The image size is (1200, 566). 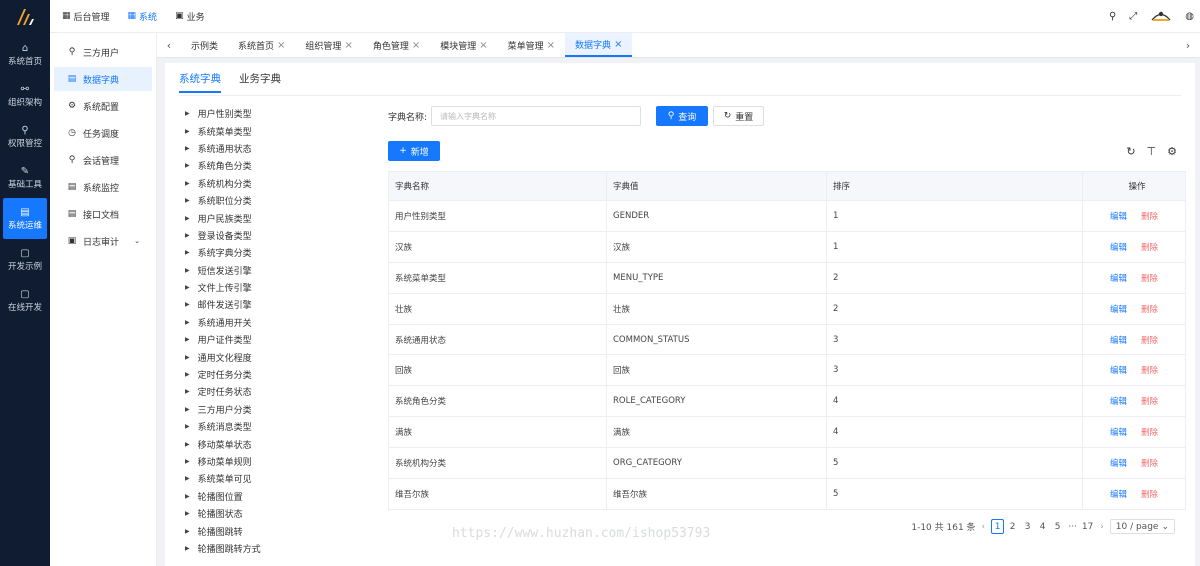 I want to click on tree-item: ▶ 轮播图状态, so click(x=275, y=513).